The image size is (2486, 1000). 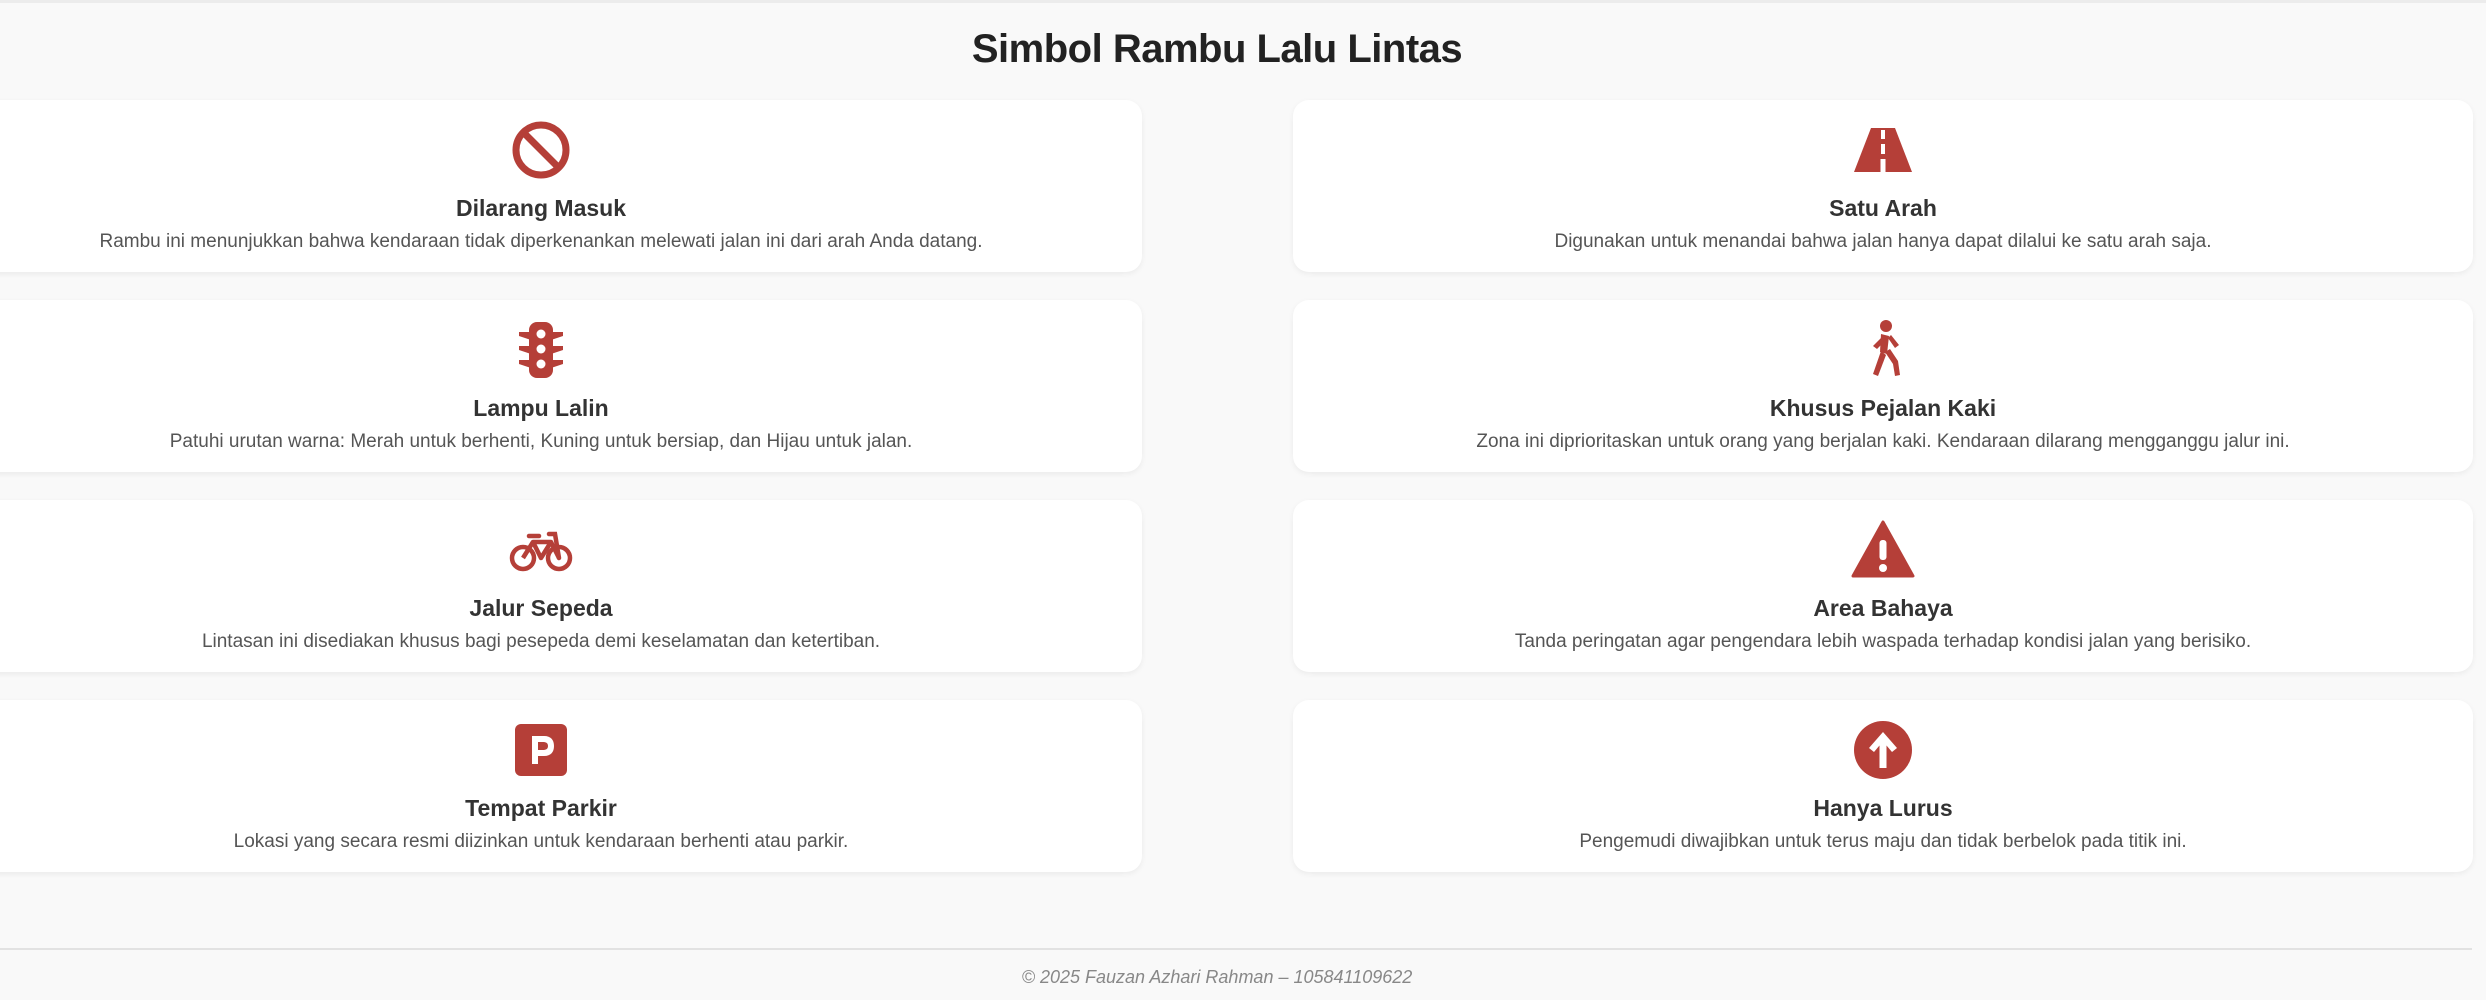 What do you see at coordinates (1236, 949) in the screenshot?
I see `footer-divider` at bounding box center [1236, 949].